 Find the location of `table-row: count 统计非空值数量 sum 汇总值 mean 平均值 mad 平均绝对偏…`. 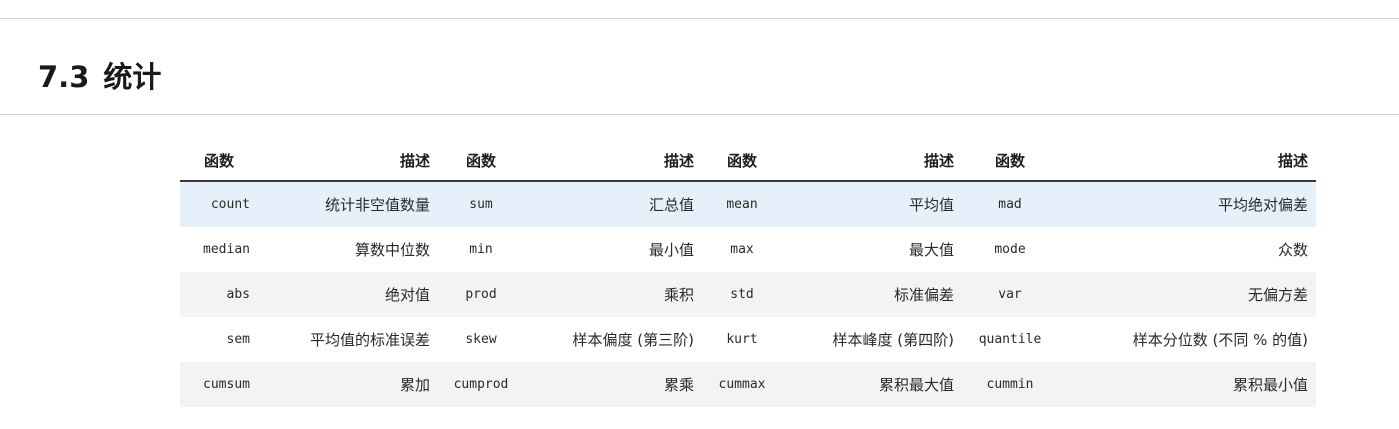

table-row: count 统计非空值数量 sum 汇总值 mean 平均值 mad 平均绝对偏… is located at coordinates (748, 204).